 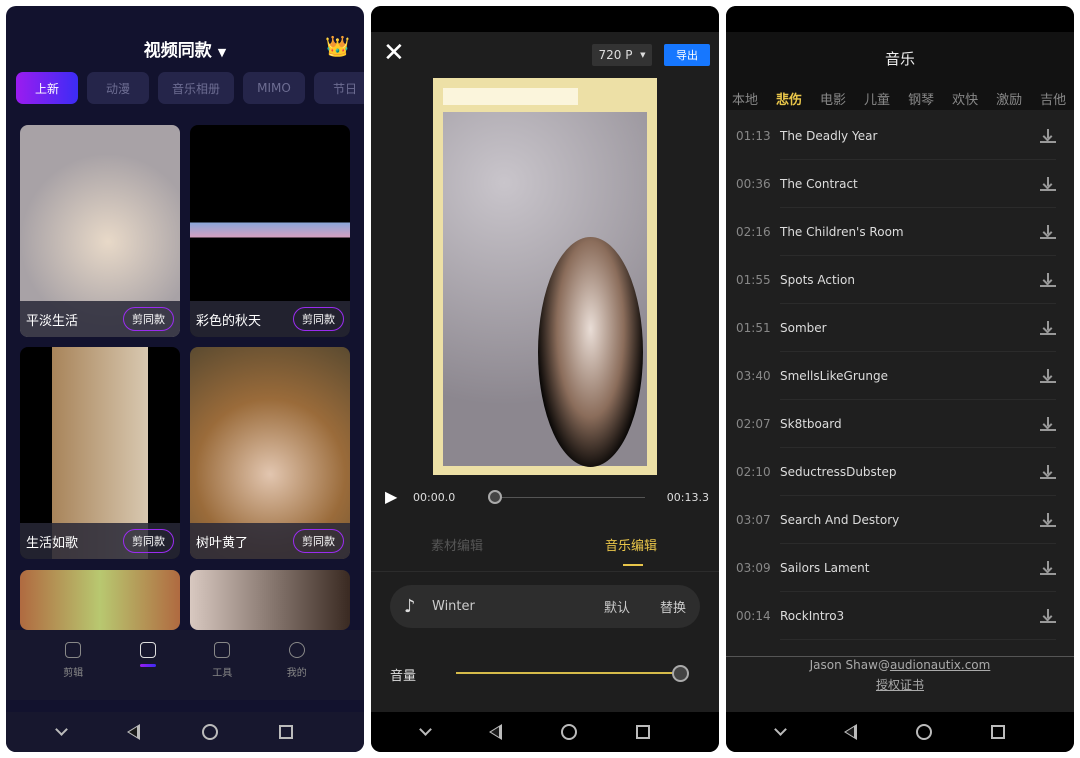 I want to click on template-card: 树叶黄了 剪同款, so click(x=270, y=453).